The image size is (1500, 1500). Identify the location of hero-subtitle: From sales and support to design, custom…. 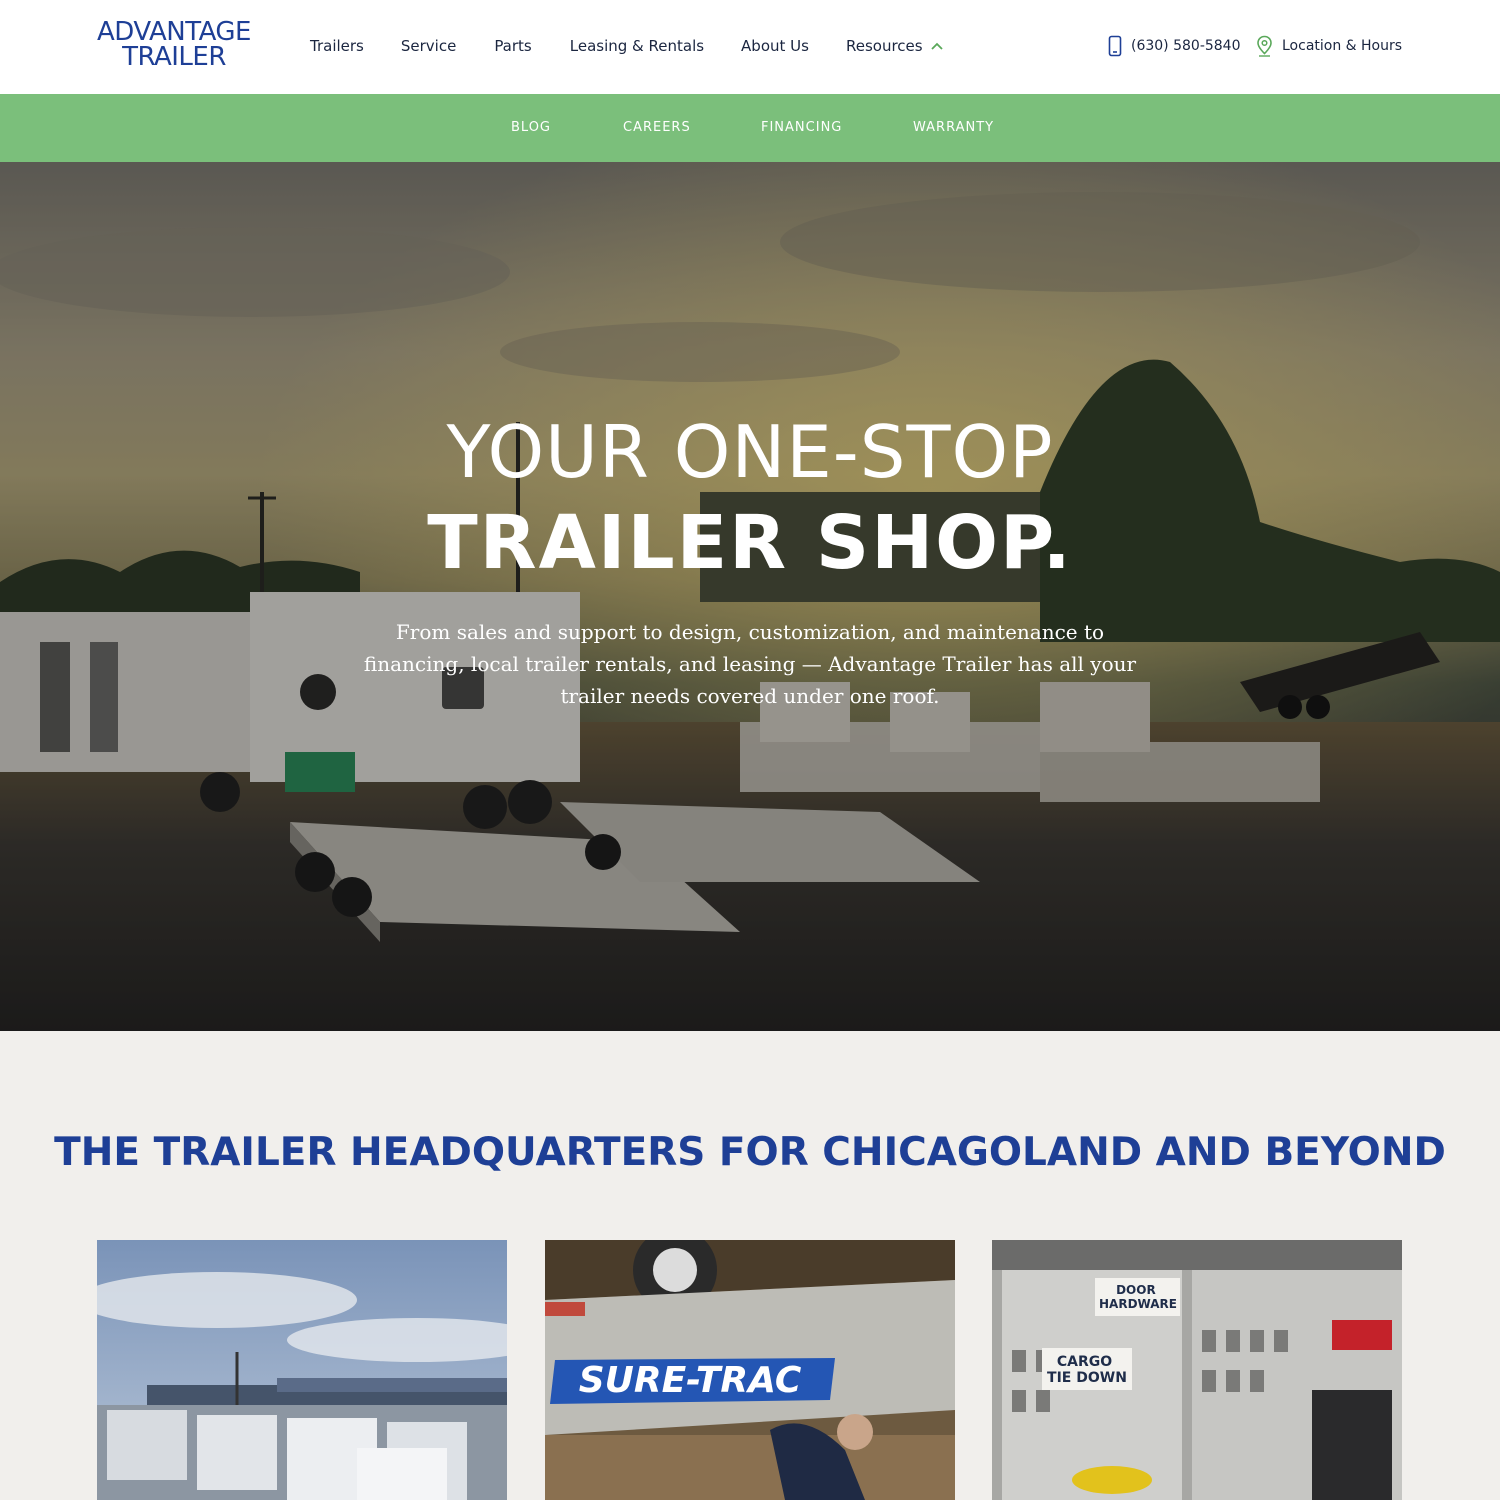
(750, 664).